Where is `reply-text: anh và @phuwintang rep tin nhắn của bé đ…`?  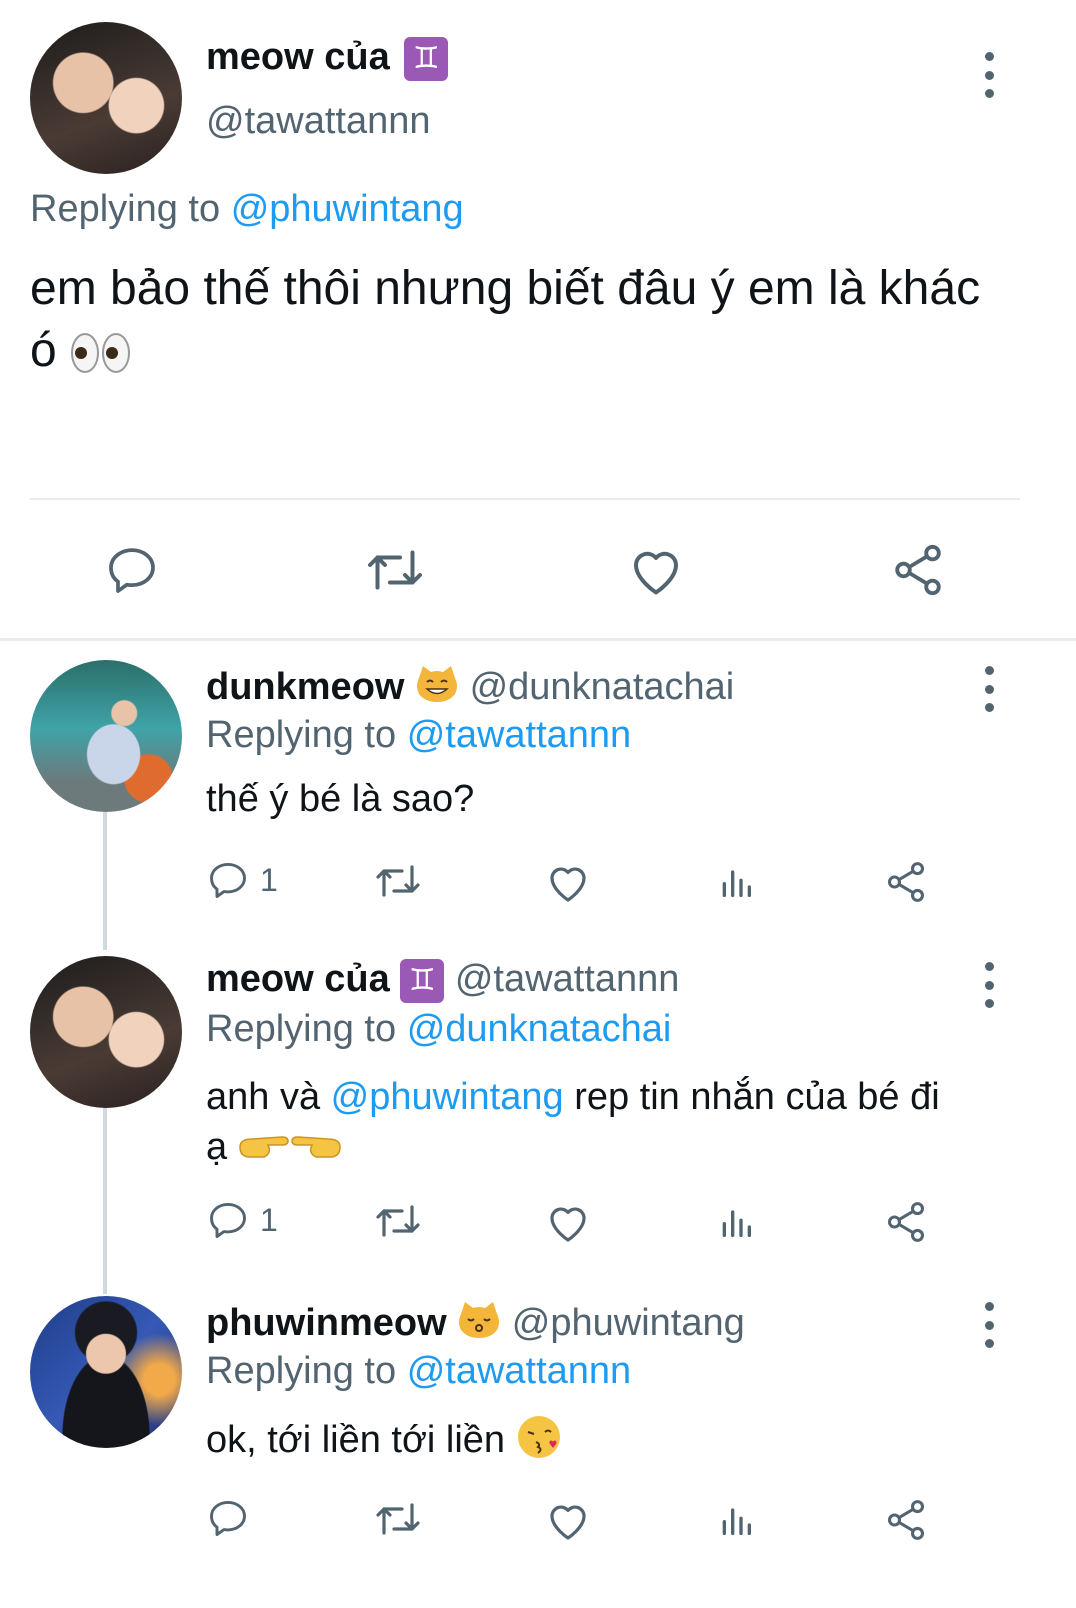
reply-text: anh và @phuwintang rep tin nhắn của bé đ… is located at coordinates (606, 1123).